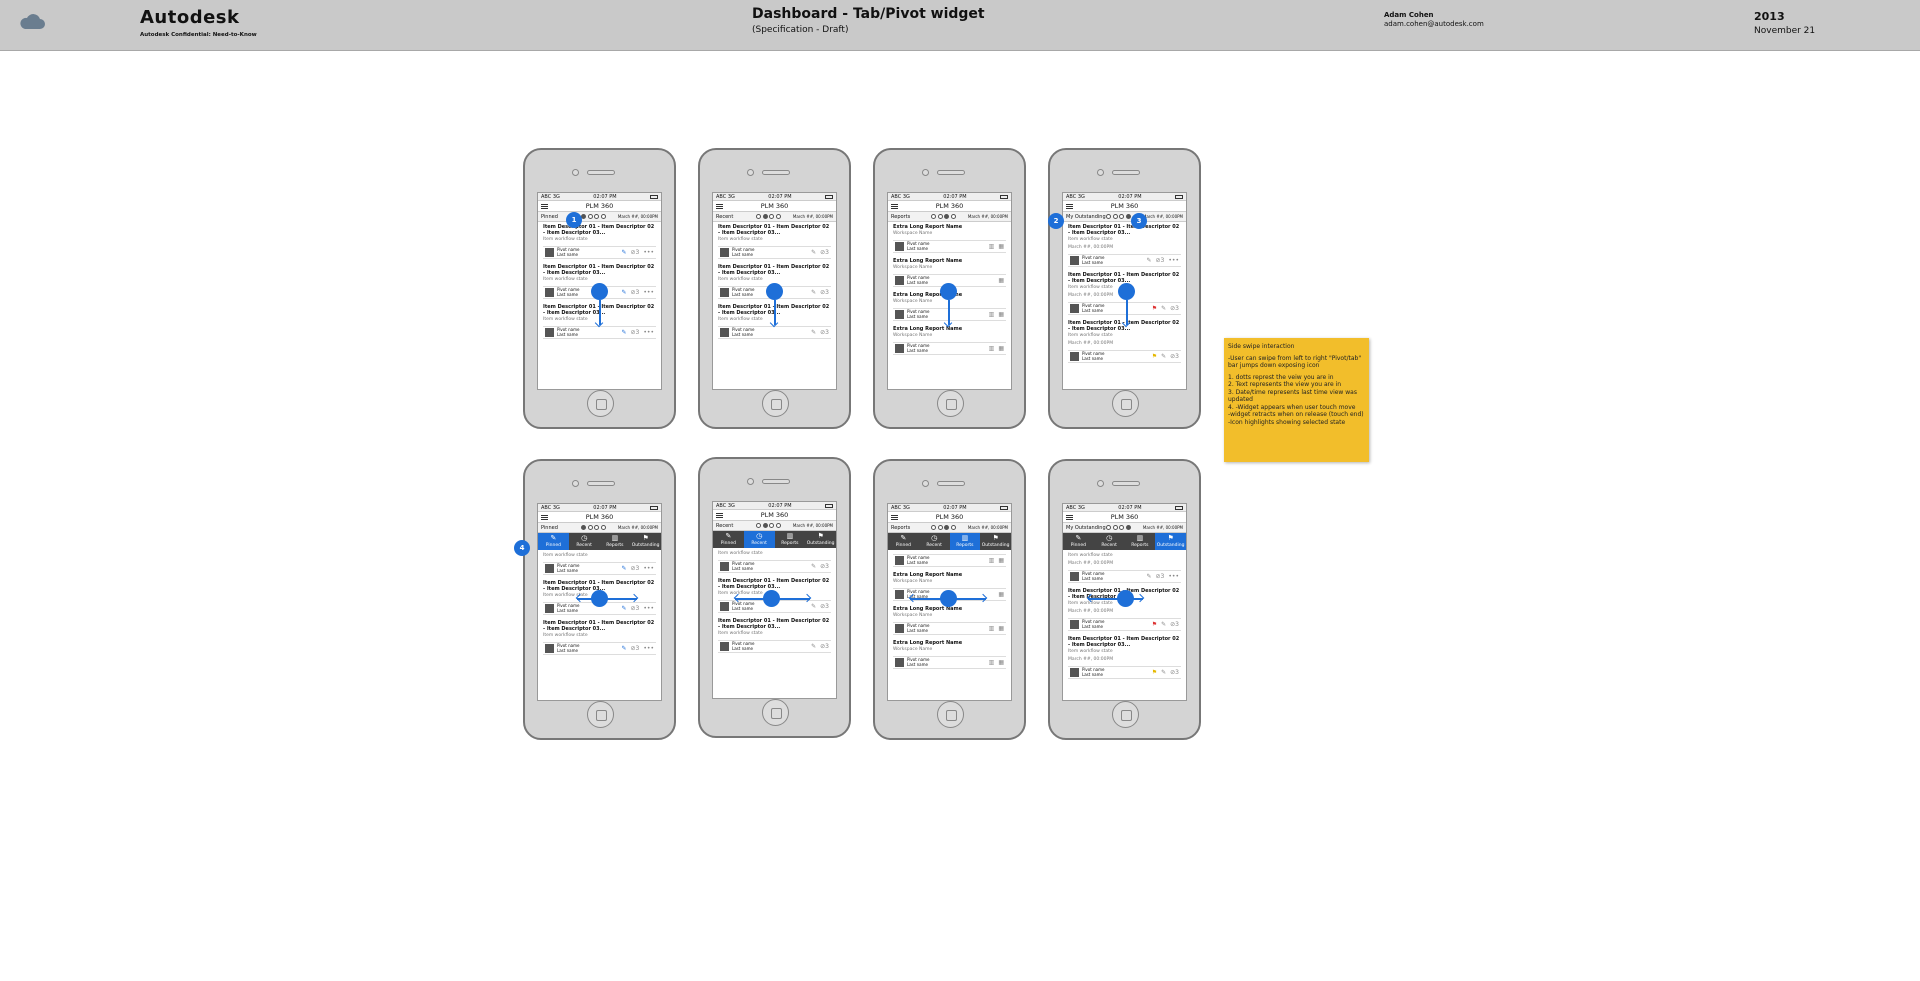  What do you see at coordinates (899, 348) in the screenshot?
I see `avatar` at bounding box center [899, 348].